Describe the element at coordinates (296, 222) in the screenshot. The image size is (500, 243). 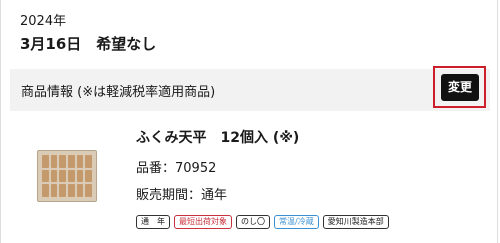
I see `tag-temperature: 常温/冷蔵` at that location.